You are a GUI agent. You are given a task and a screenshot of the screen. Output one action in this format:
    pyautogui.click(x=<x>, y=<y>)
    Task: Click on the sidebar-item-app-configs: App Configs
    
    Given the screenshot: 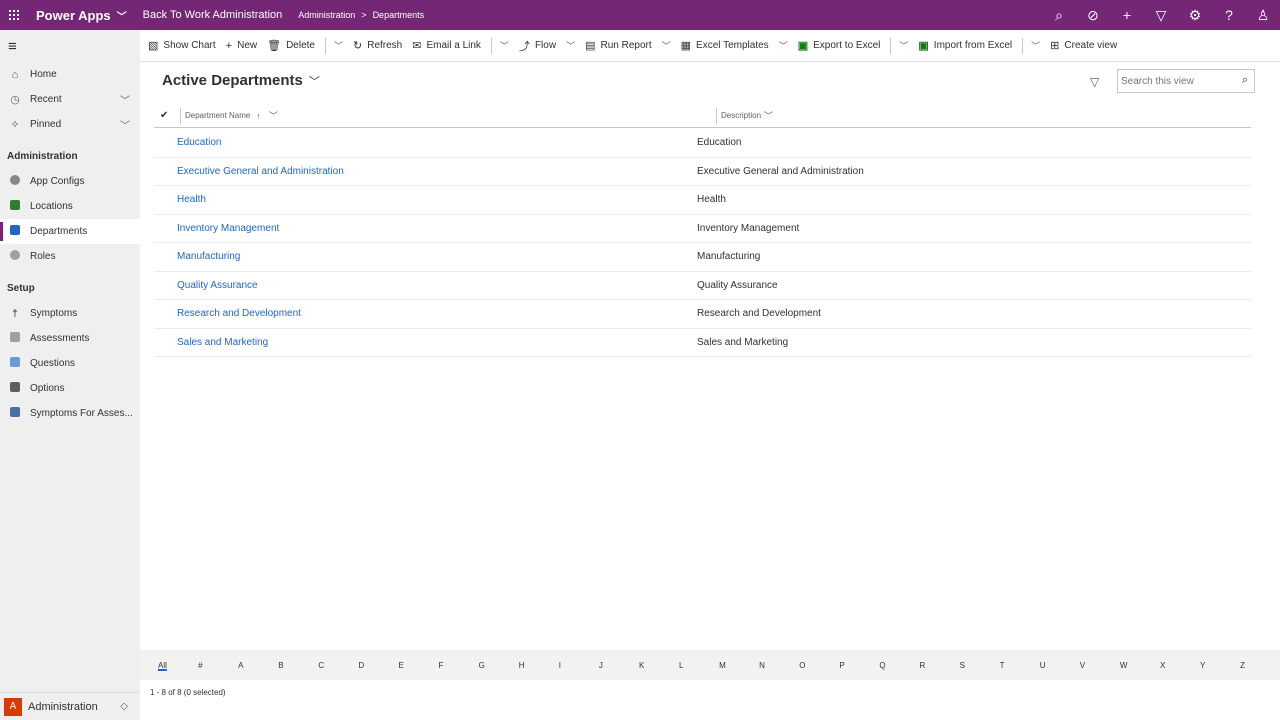 What is the action you would take?
    pyautogui.click(x=70, y=181)
    